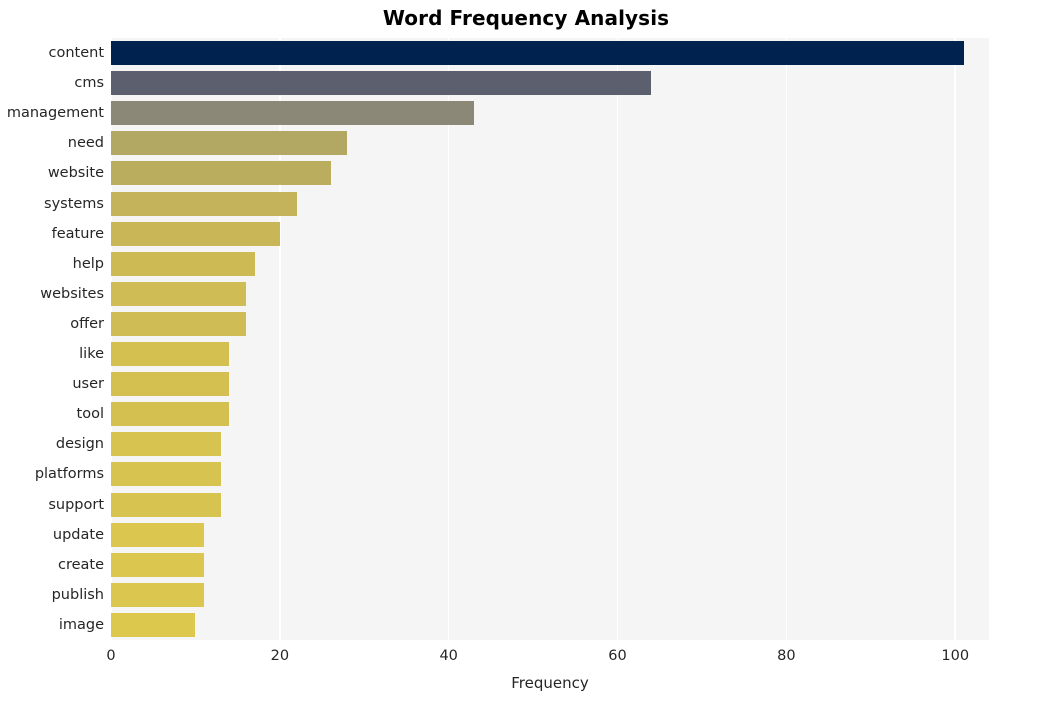 The height and width of the screenshot is (701, 1052). Describe the element at coordinates (170, 414) in the screenshot. I see `bar-tool` at that location.